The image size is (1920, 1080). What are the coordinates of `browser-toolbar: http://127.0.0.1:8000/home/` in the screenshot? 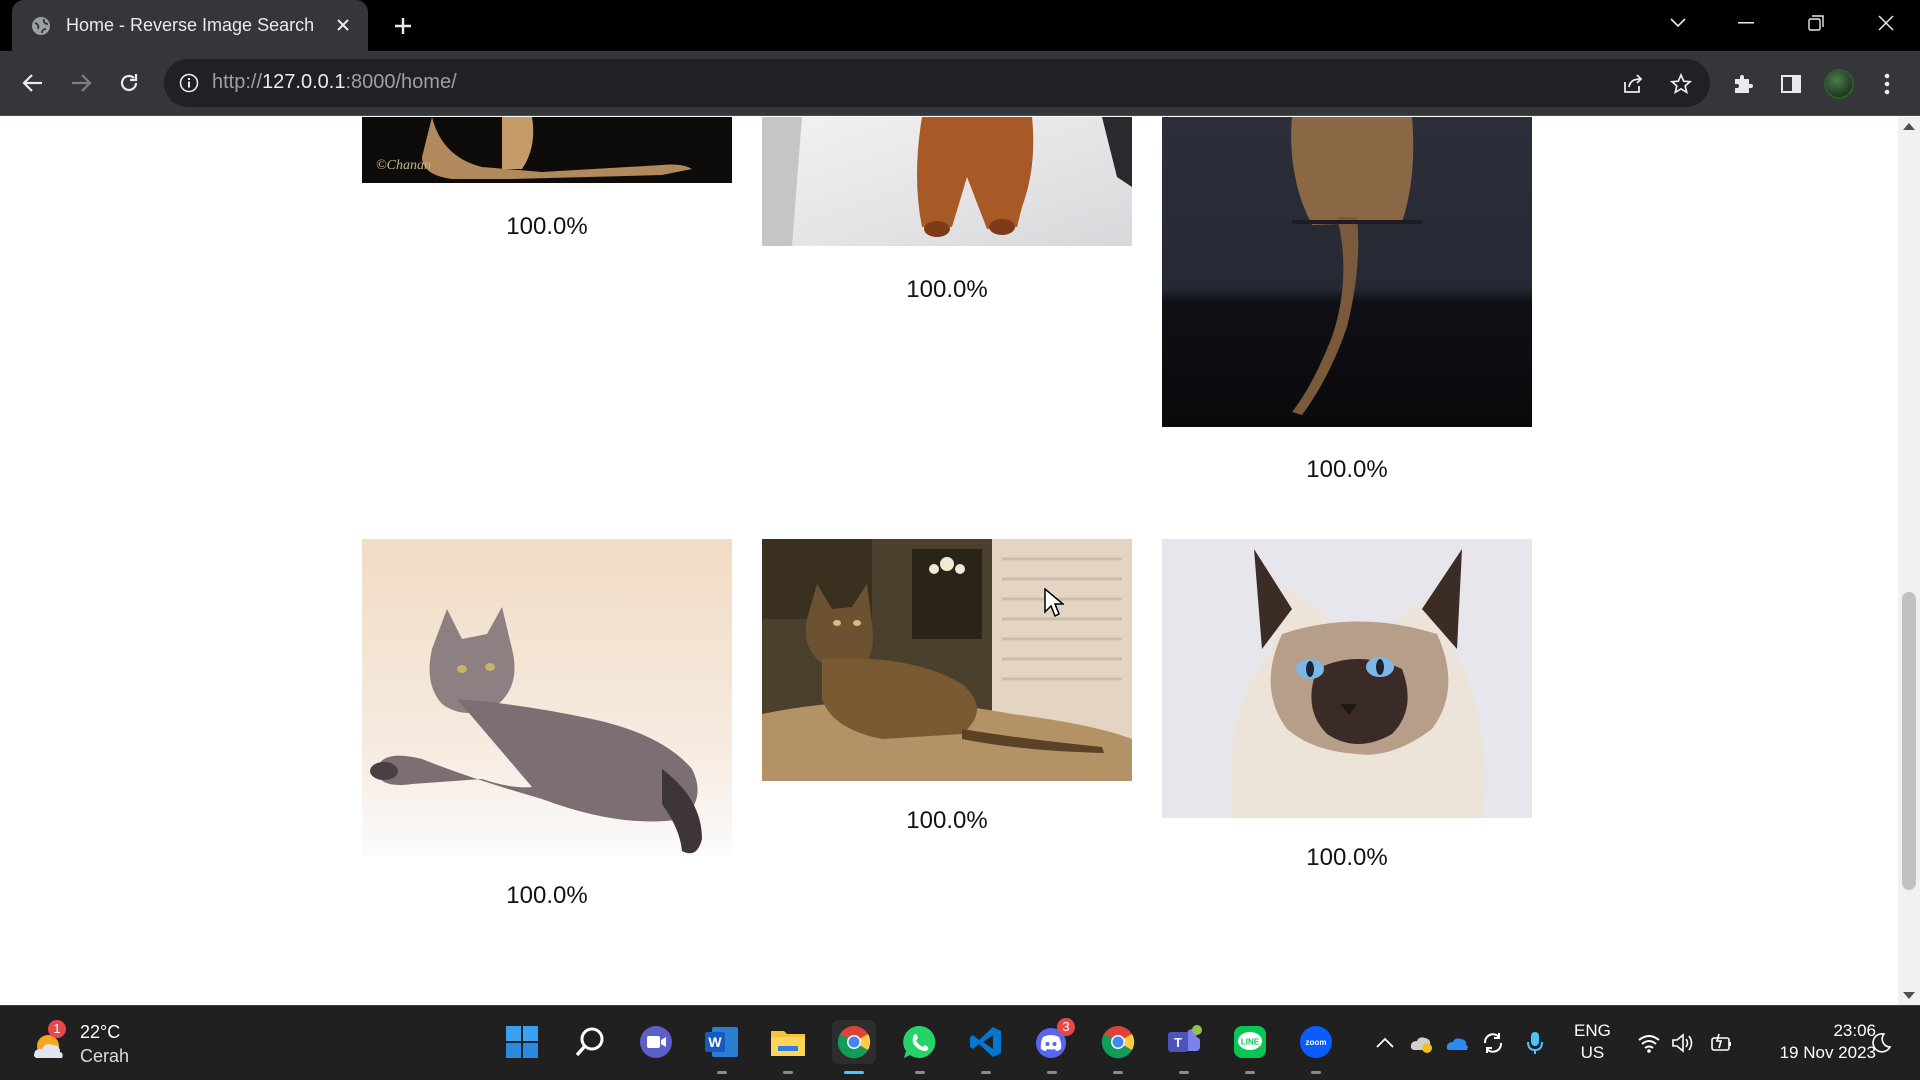 It's located at (960, 83).